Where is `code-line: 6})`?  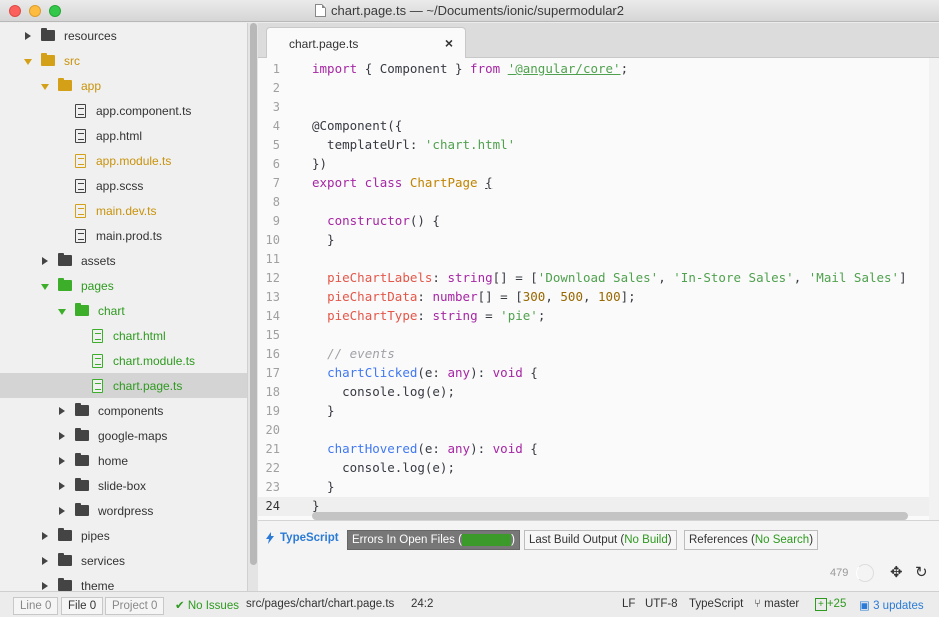 code-line: 6}) is located at coordinates (598, 164).